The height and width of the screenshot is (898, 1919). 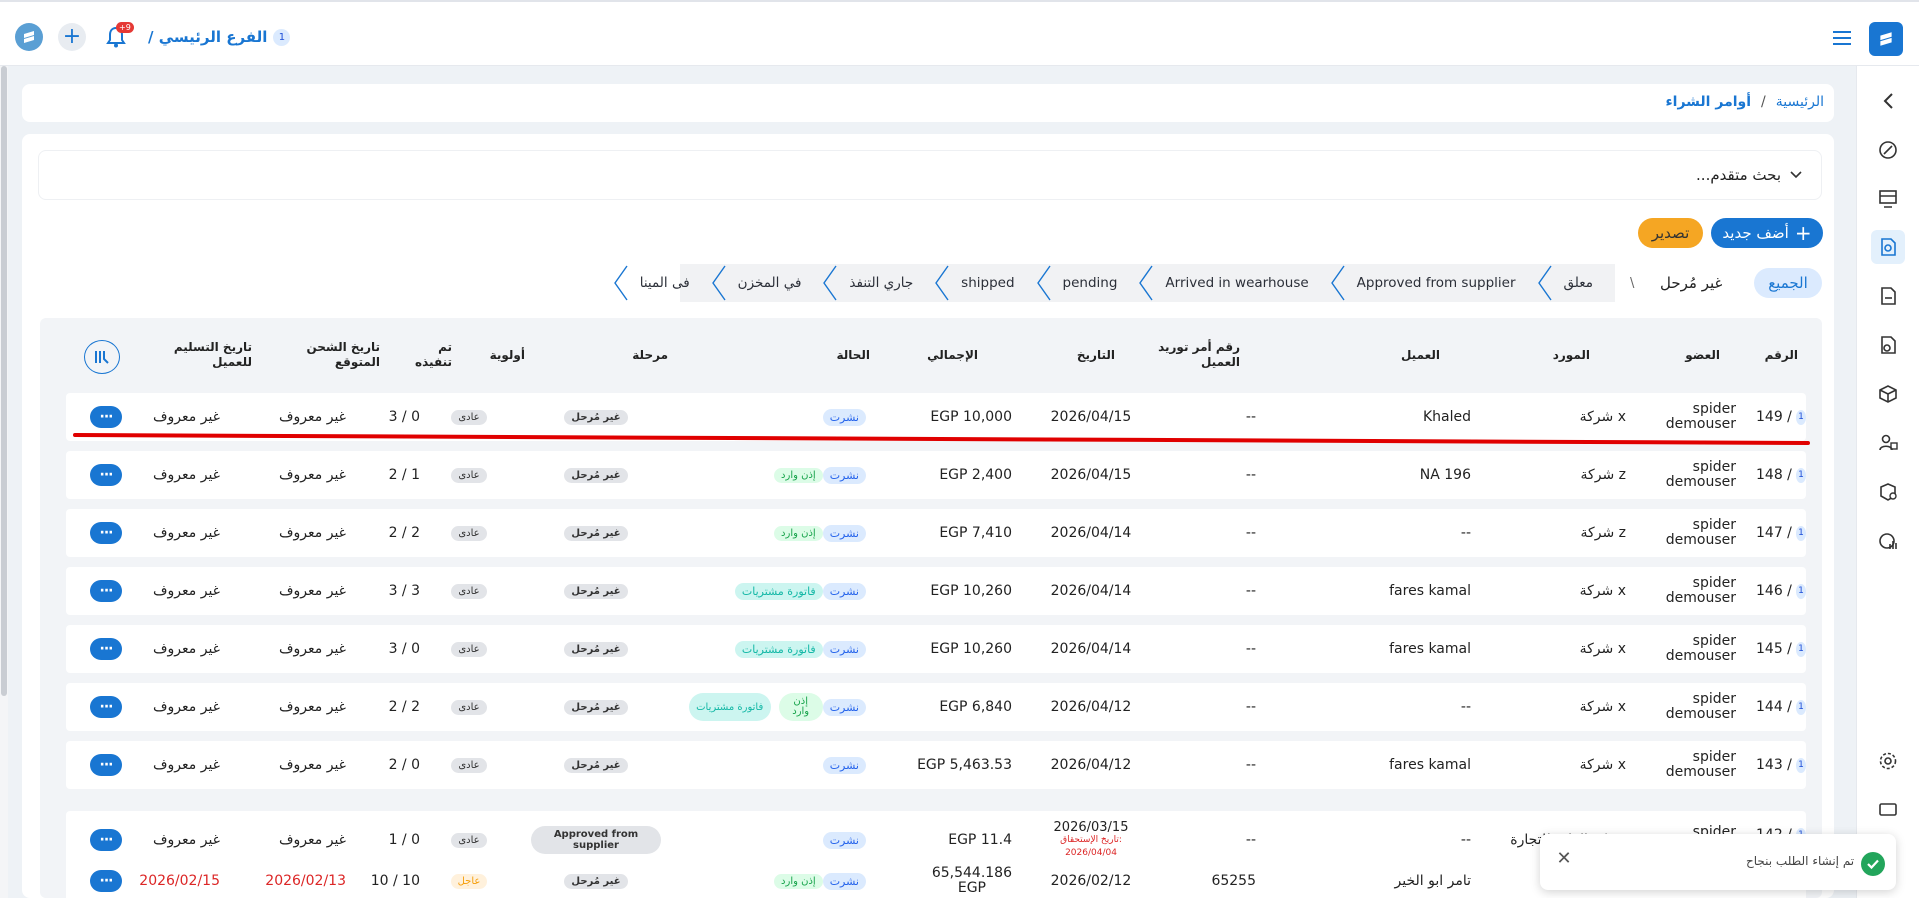 I want to click on stage-tab-7: فى المينا, so click(x=662, y=283).